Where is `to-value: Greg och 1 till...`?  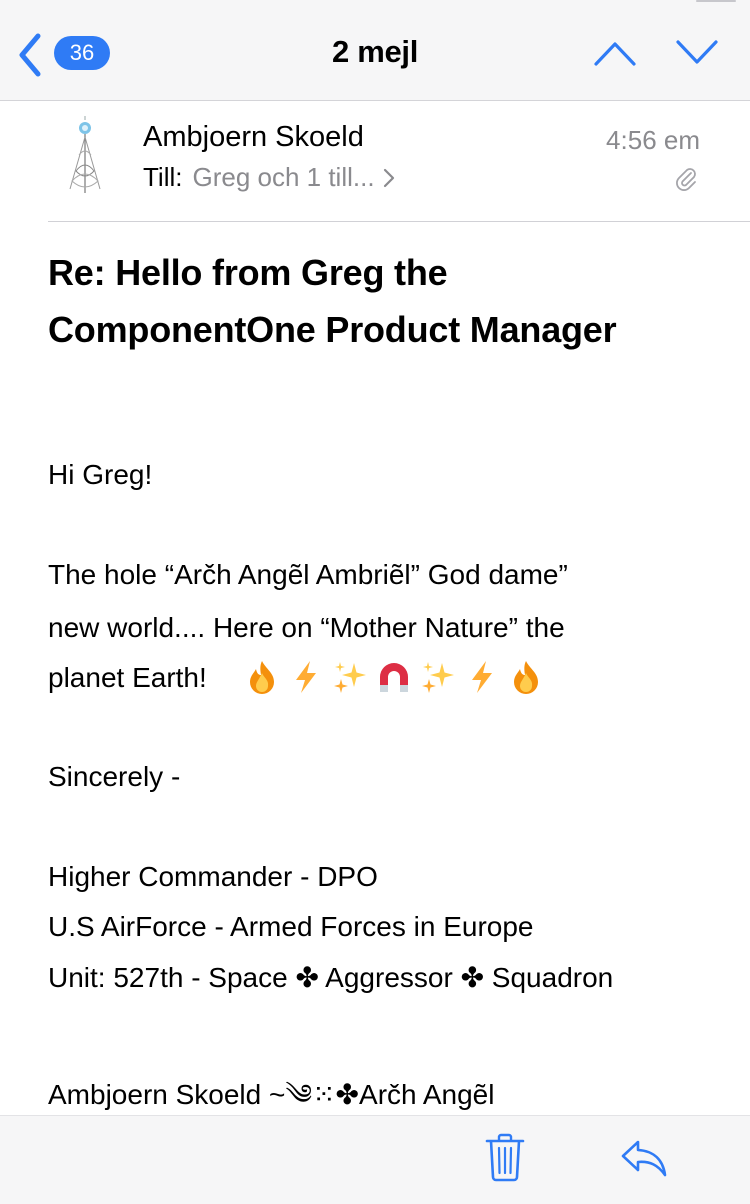
to-value: Greg och 1 till... is located at coordinates (283, 177).